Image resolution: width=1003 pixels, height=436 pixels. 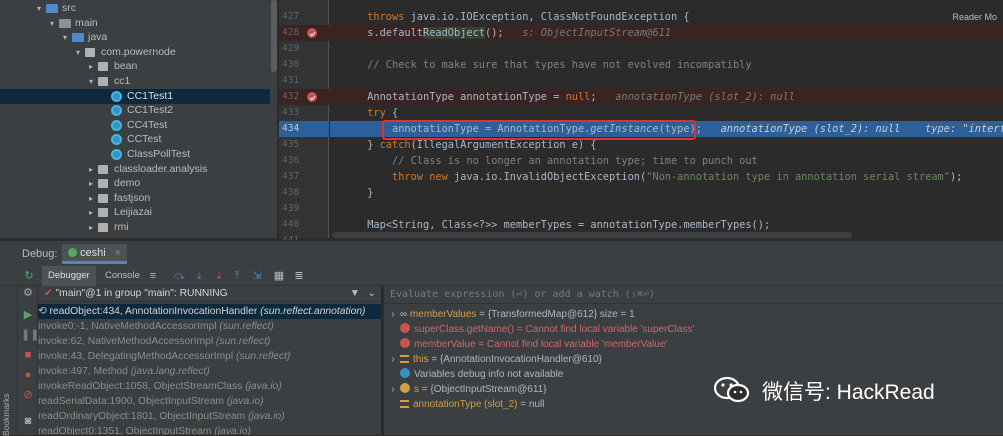 I want to click on gutter-line: 435, so click(x=304, y=145).